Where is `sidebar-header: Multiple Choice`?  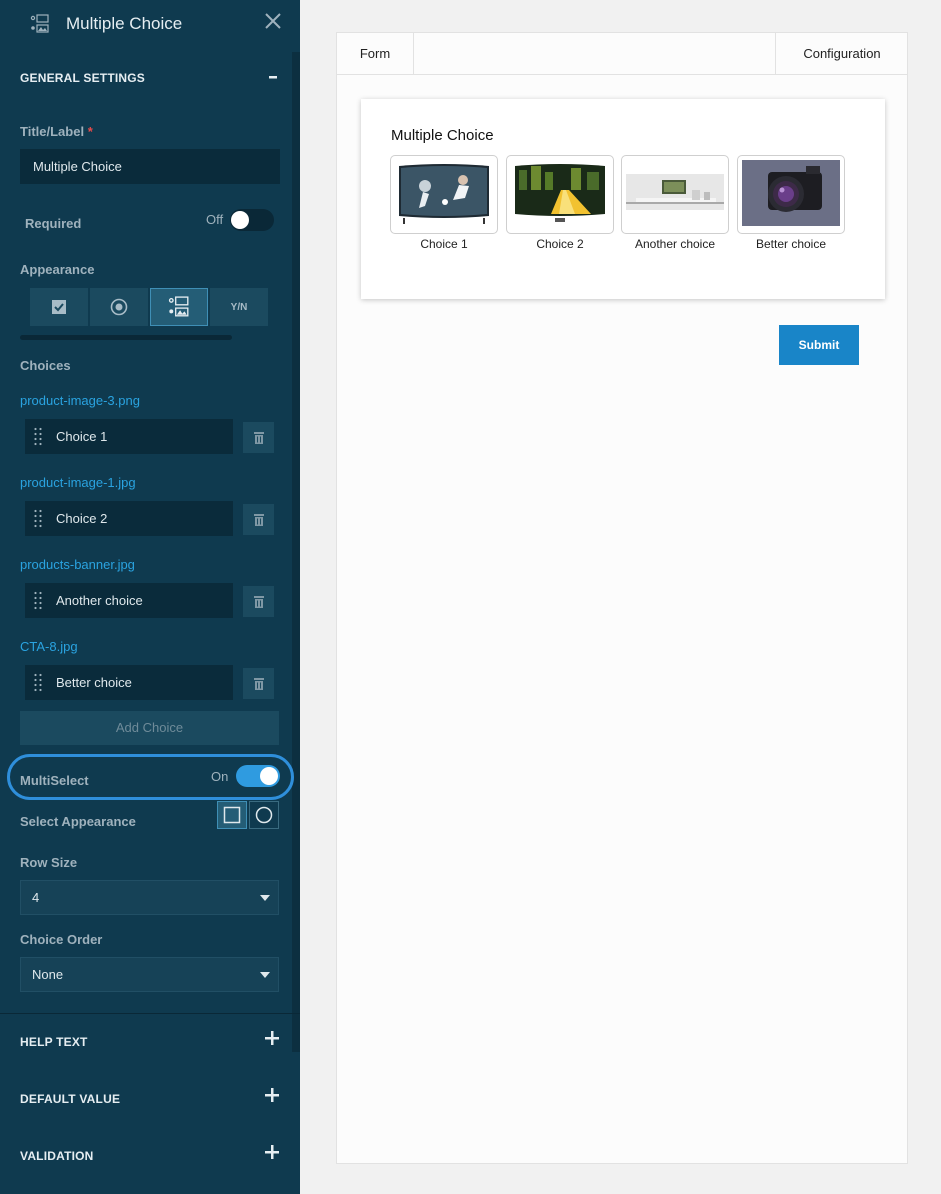 sidebar-header: Multiple Choice is located at coordinates (150, 24).